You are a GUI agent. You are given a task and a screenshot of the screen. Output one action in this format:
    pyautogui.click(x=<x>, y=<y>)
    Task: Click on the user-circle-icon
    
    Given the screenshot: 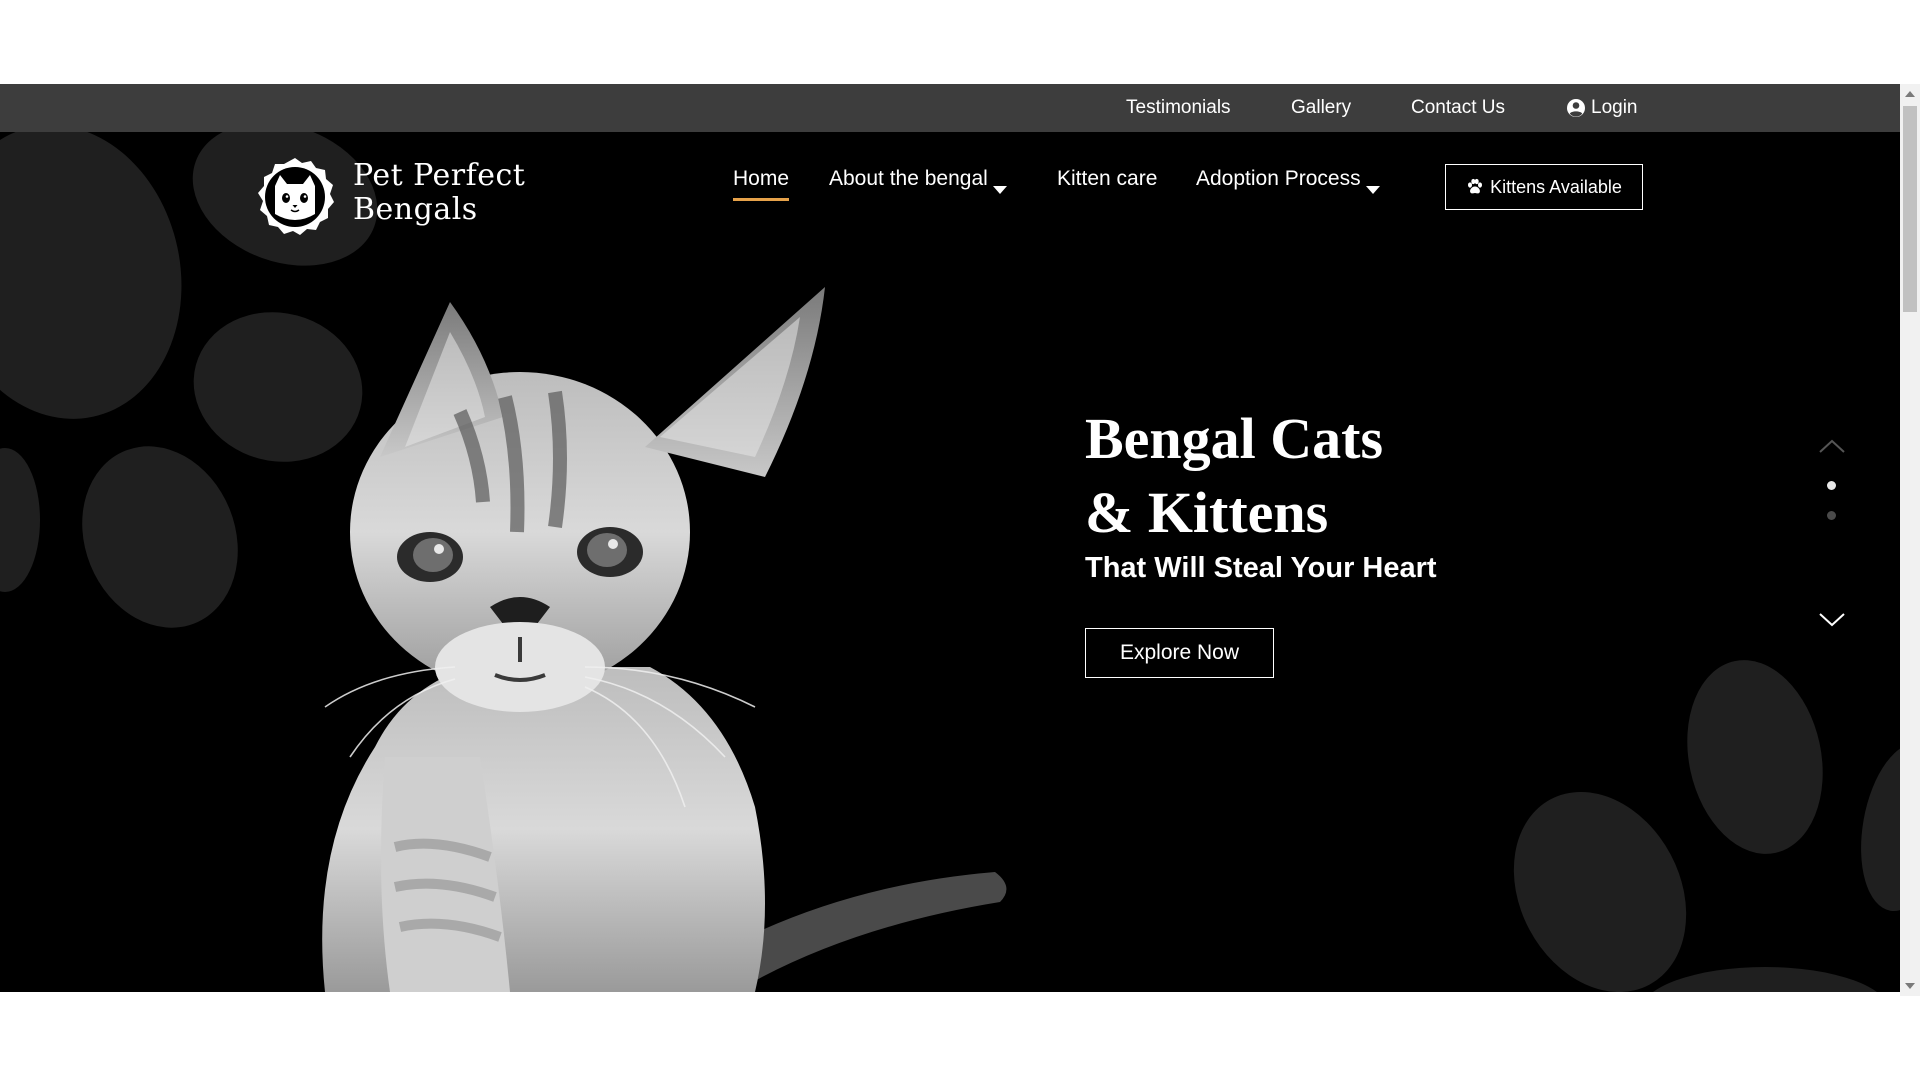 What is the action you would take?
    pyautogui.click(x=1576, y=108)
    